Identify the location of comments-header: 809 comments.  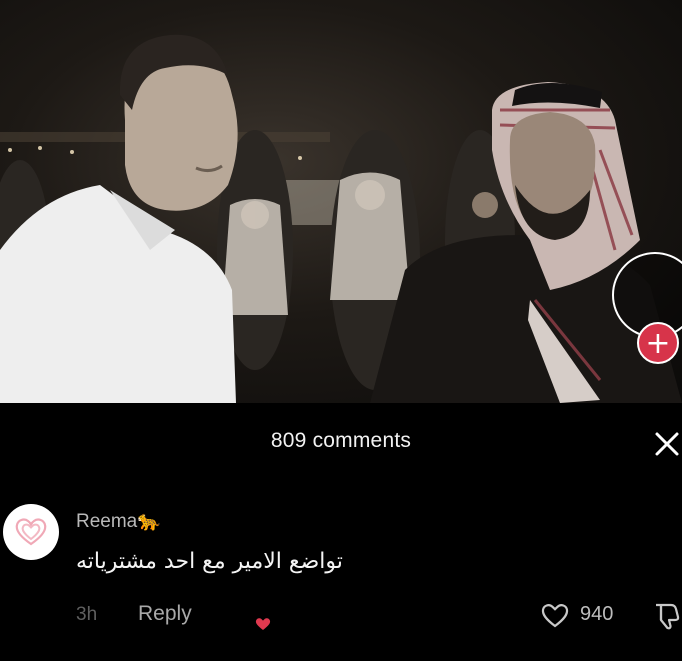
(341, 442).